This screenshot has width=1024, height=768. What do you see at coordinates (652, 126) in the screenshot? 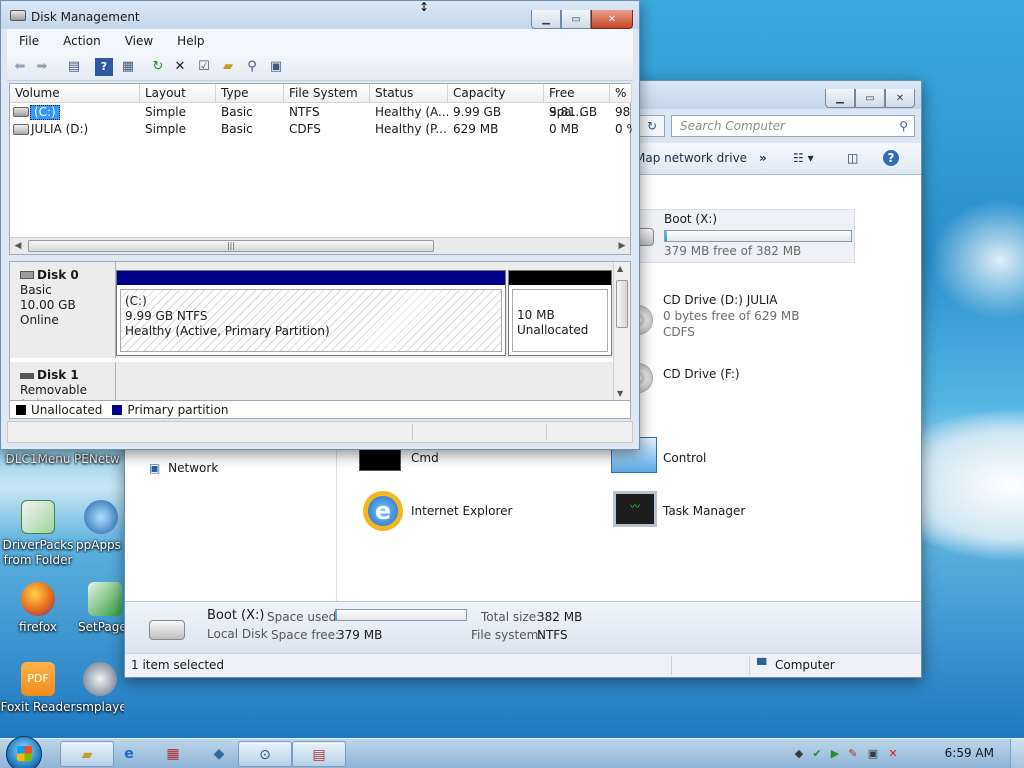
I see `refresh-button: ↻` at bounding box center [652, 126].